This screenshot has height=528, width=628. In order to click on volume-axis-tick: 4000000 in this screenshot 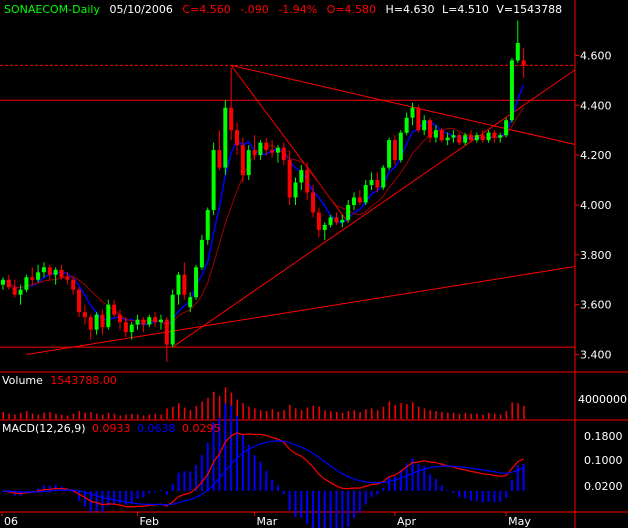, I will do `click(602, 399)`.